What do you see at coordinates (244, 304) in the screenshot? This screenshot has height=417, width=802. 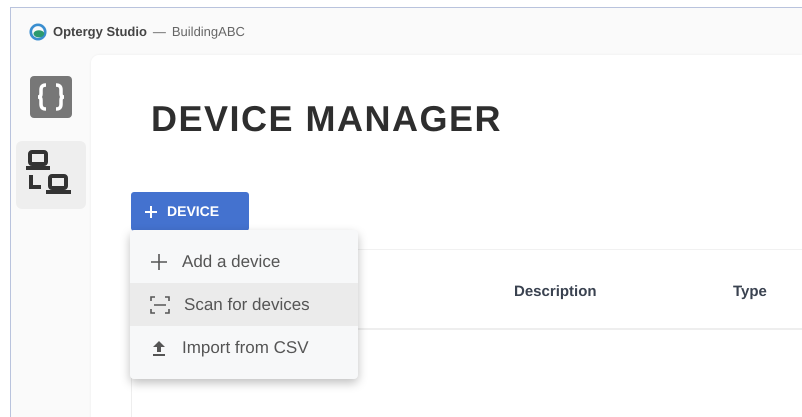 I see `menu-item: Scan for devices` at bounding box center [244, 304].